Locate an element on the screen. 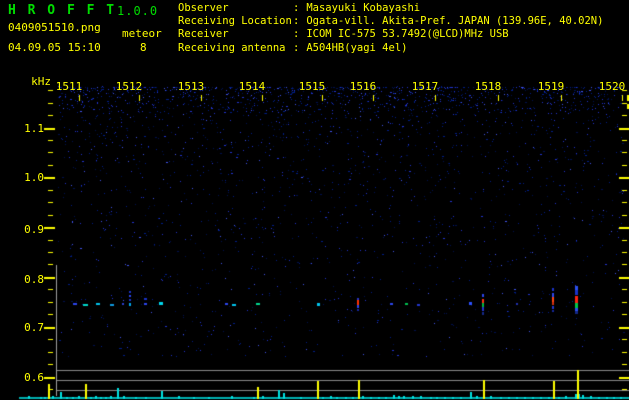  echo-count: 8 is located at coordinates (143, 47).